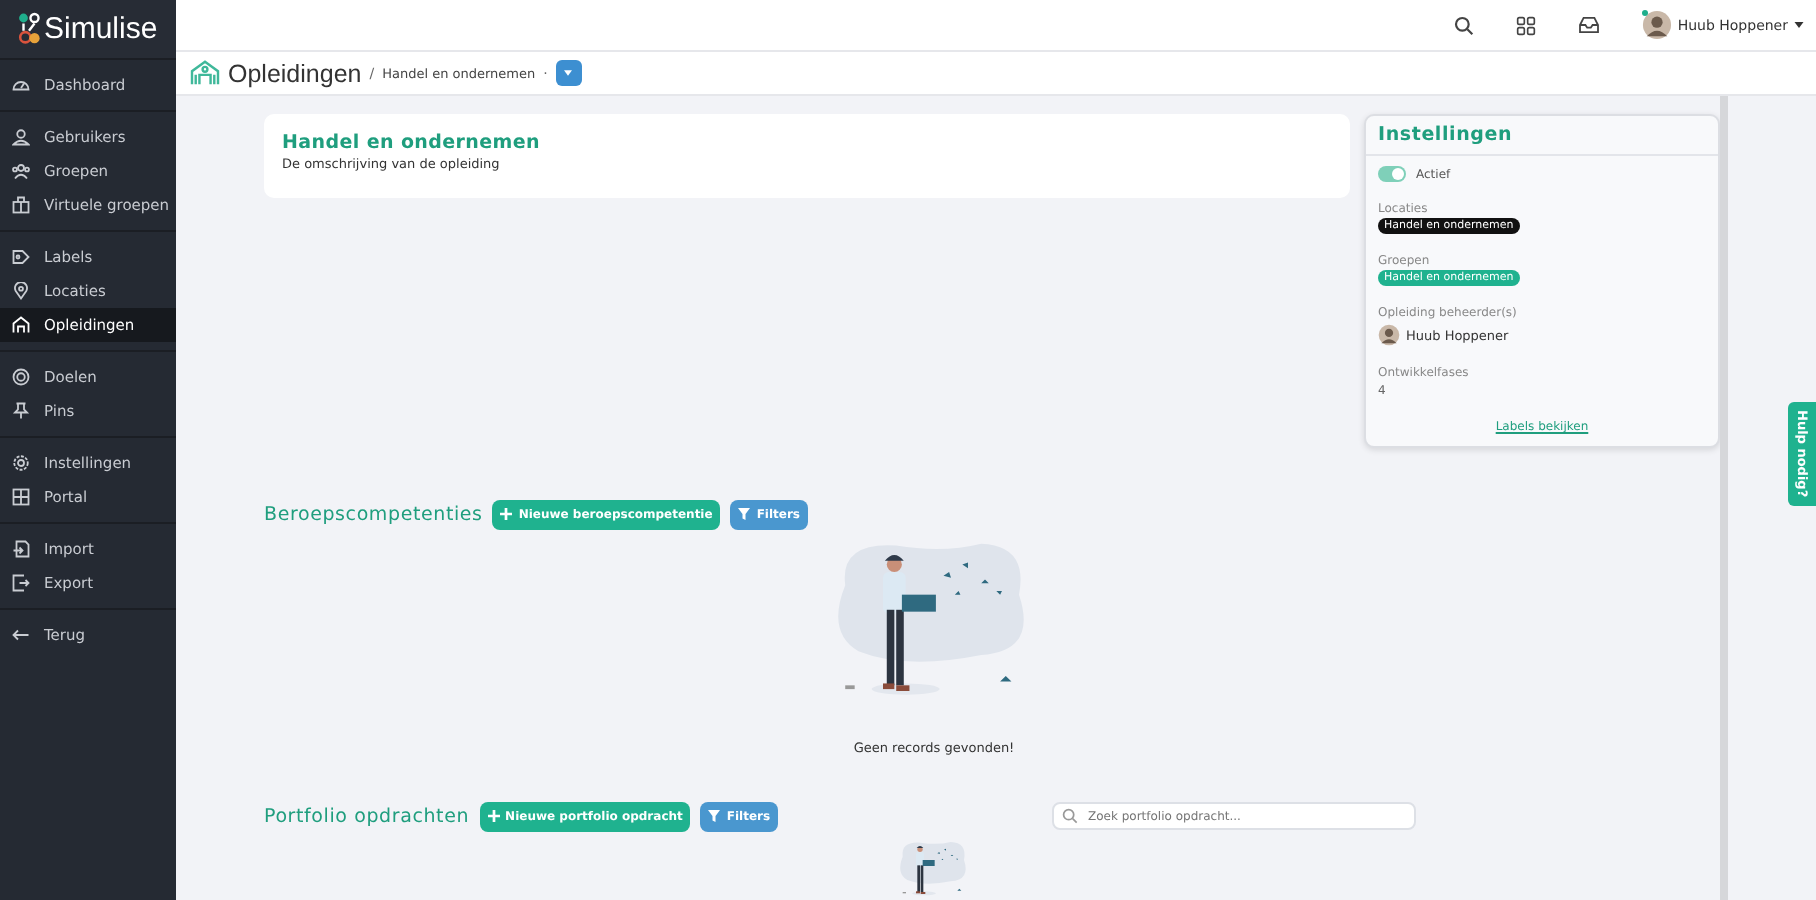 The width and height of the screenshot is (1816, 900). I want to click on page-title: Opleidingen, so click(295, 73).